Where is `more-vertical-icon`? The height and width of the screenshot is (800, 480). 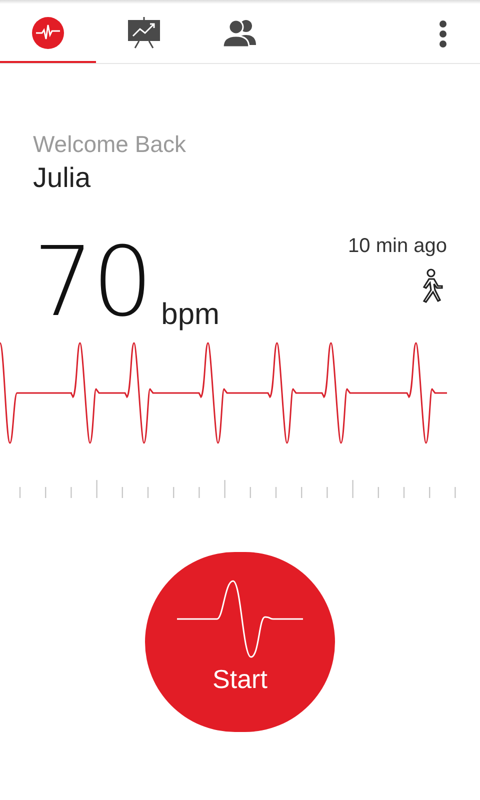
more-vertical-icon is located at coordinates (443, 34).